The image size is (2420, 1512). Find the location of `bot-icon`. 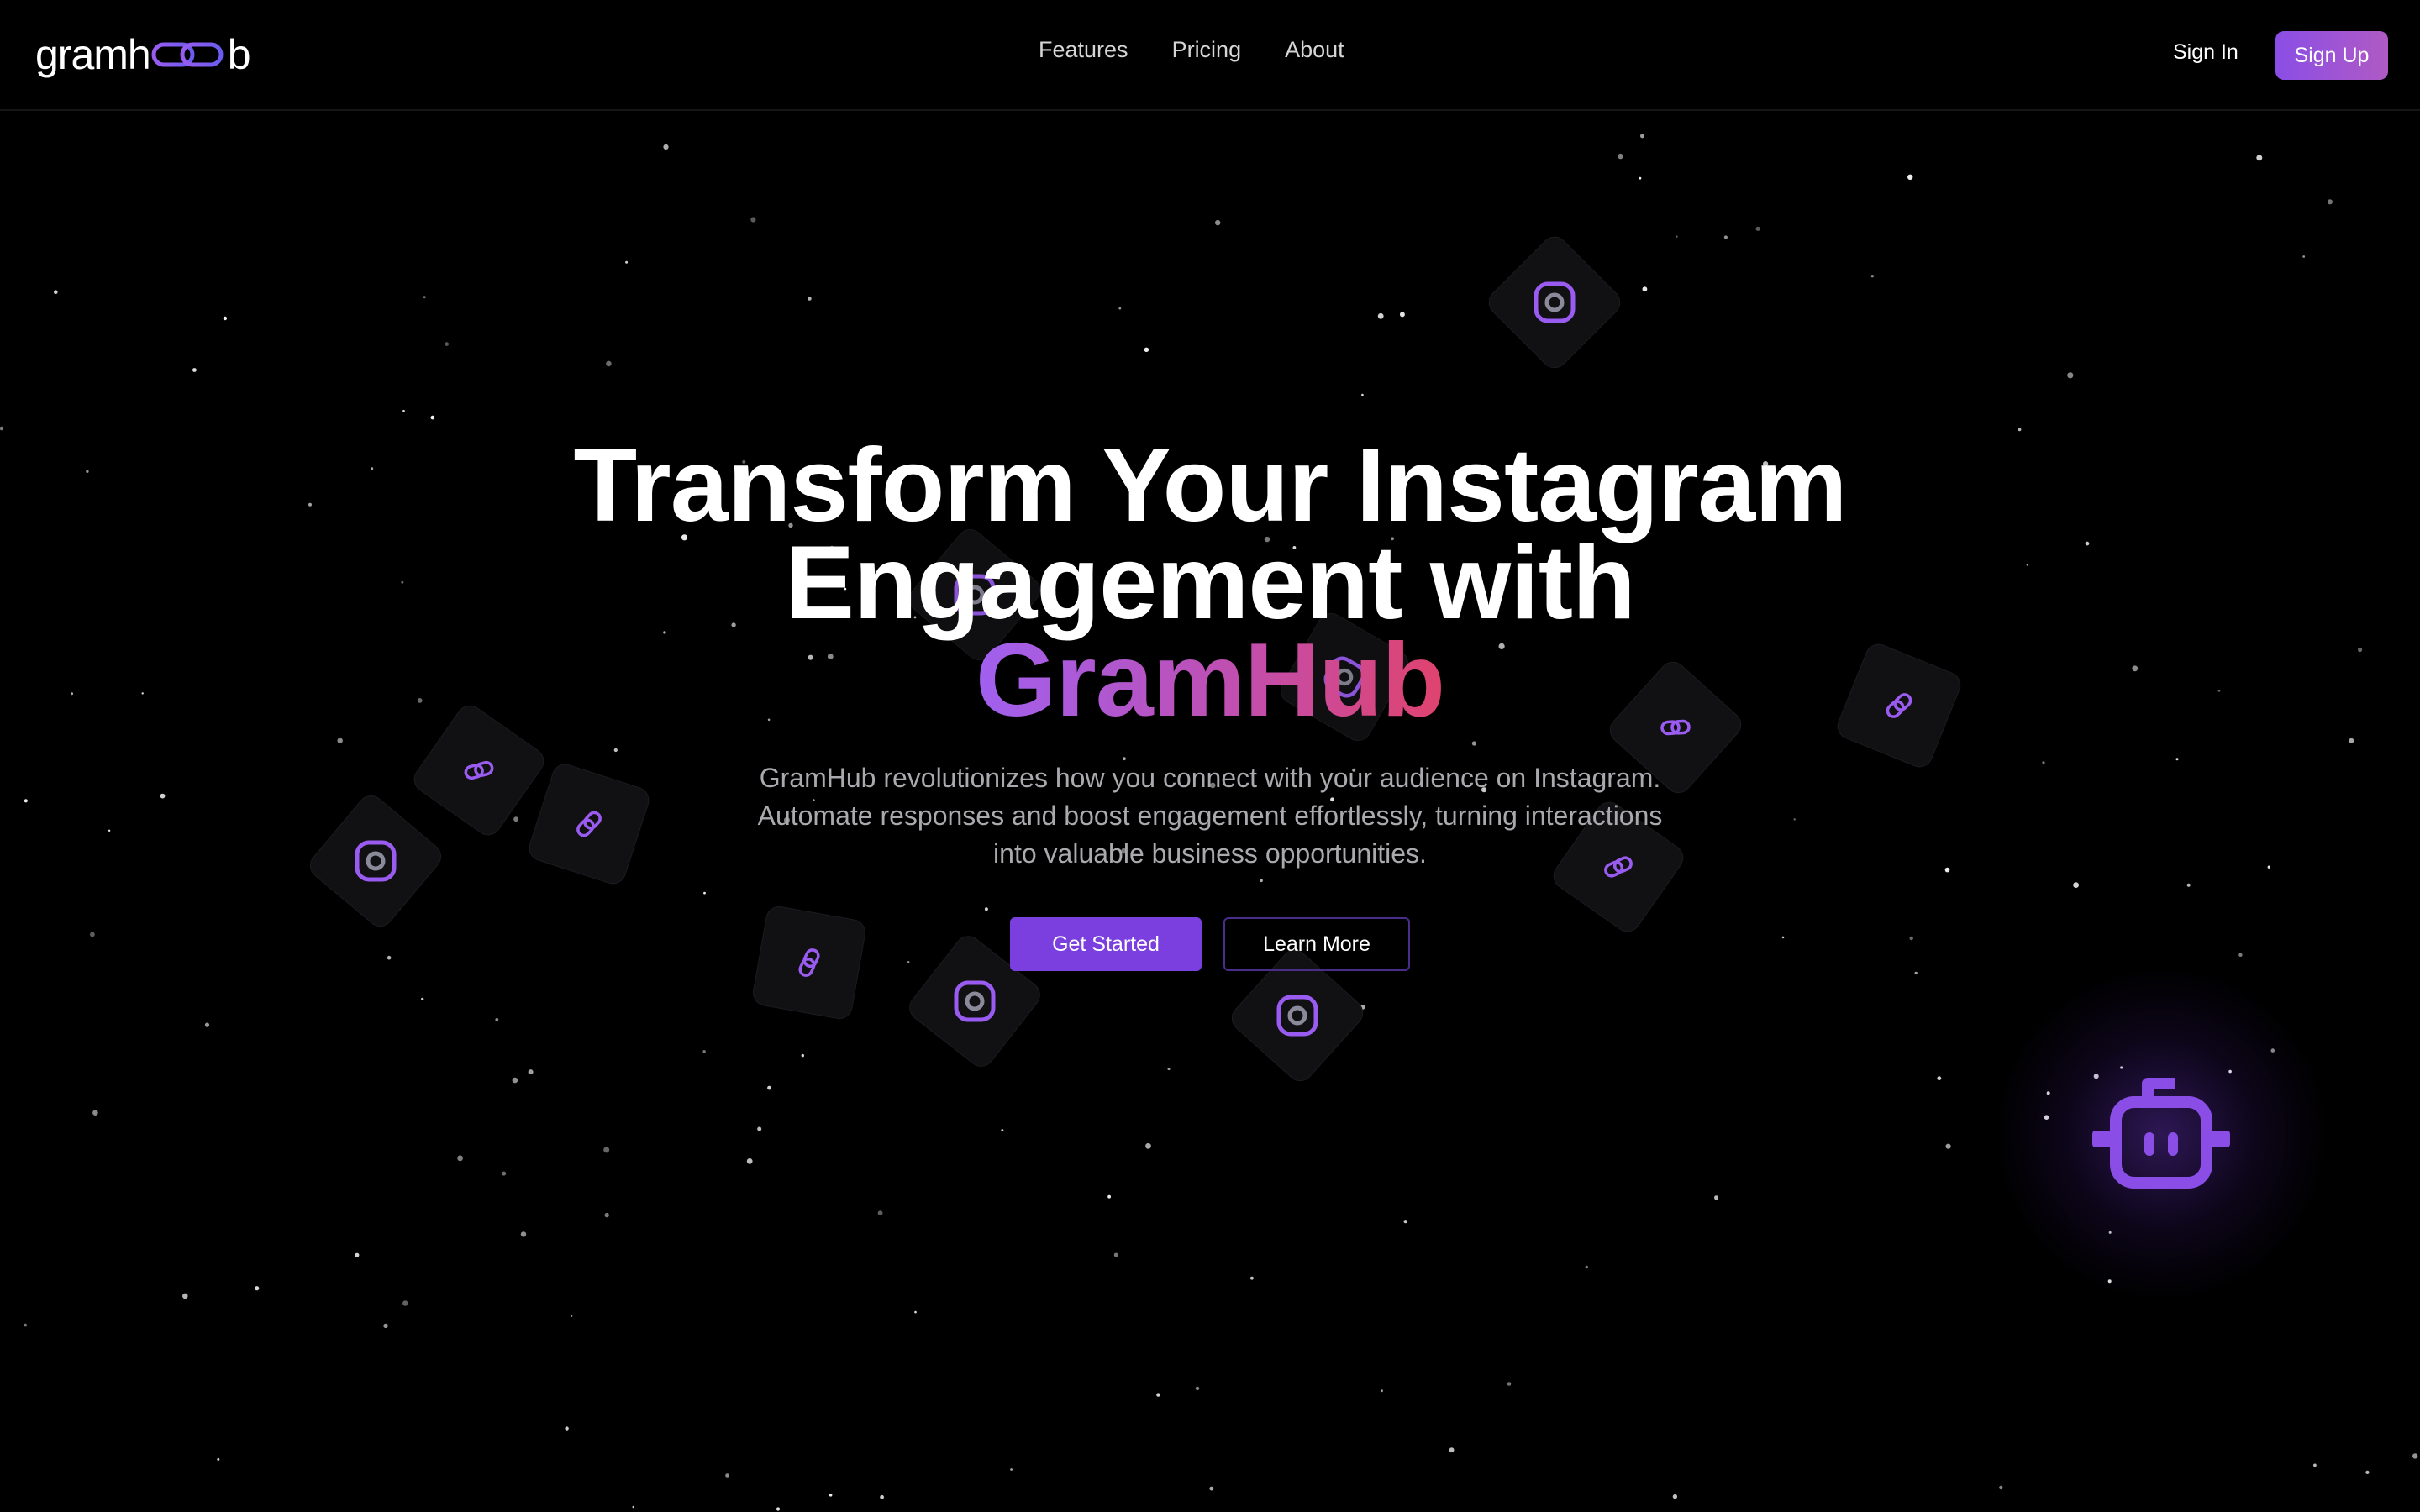

bot-icon is located at coordinates (2161, 1130).